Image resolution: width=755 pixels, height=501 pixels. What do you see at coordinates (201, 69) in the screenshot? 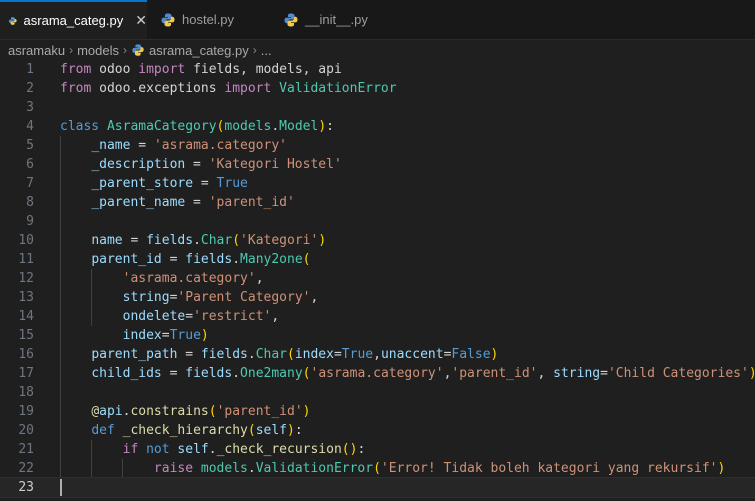
I see `code-text: from odoo import fields, models, api` at bounding box center [201, 69].